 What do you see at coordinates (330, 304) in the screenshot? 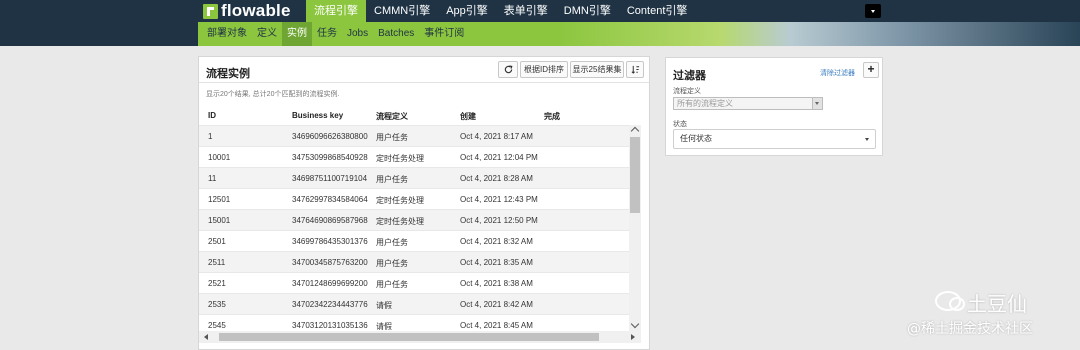
I see `cell-business-key: 34702342234443776` at bounding box center [330, 304].